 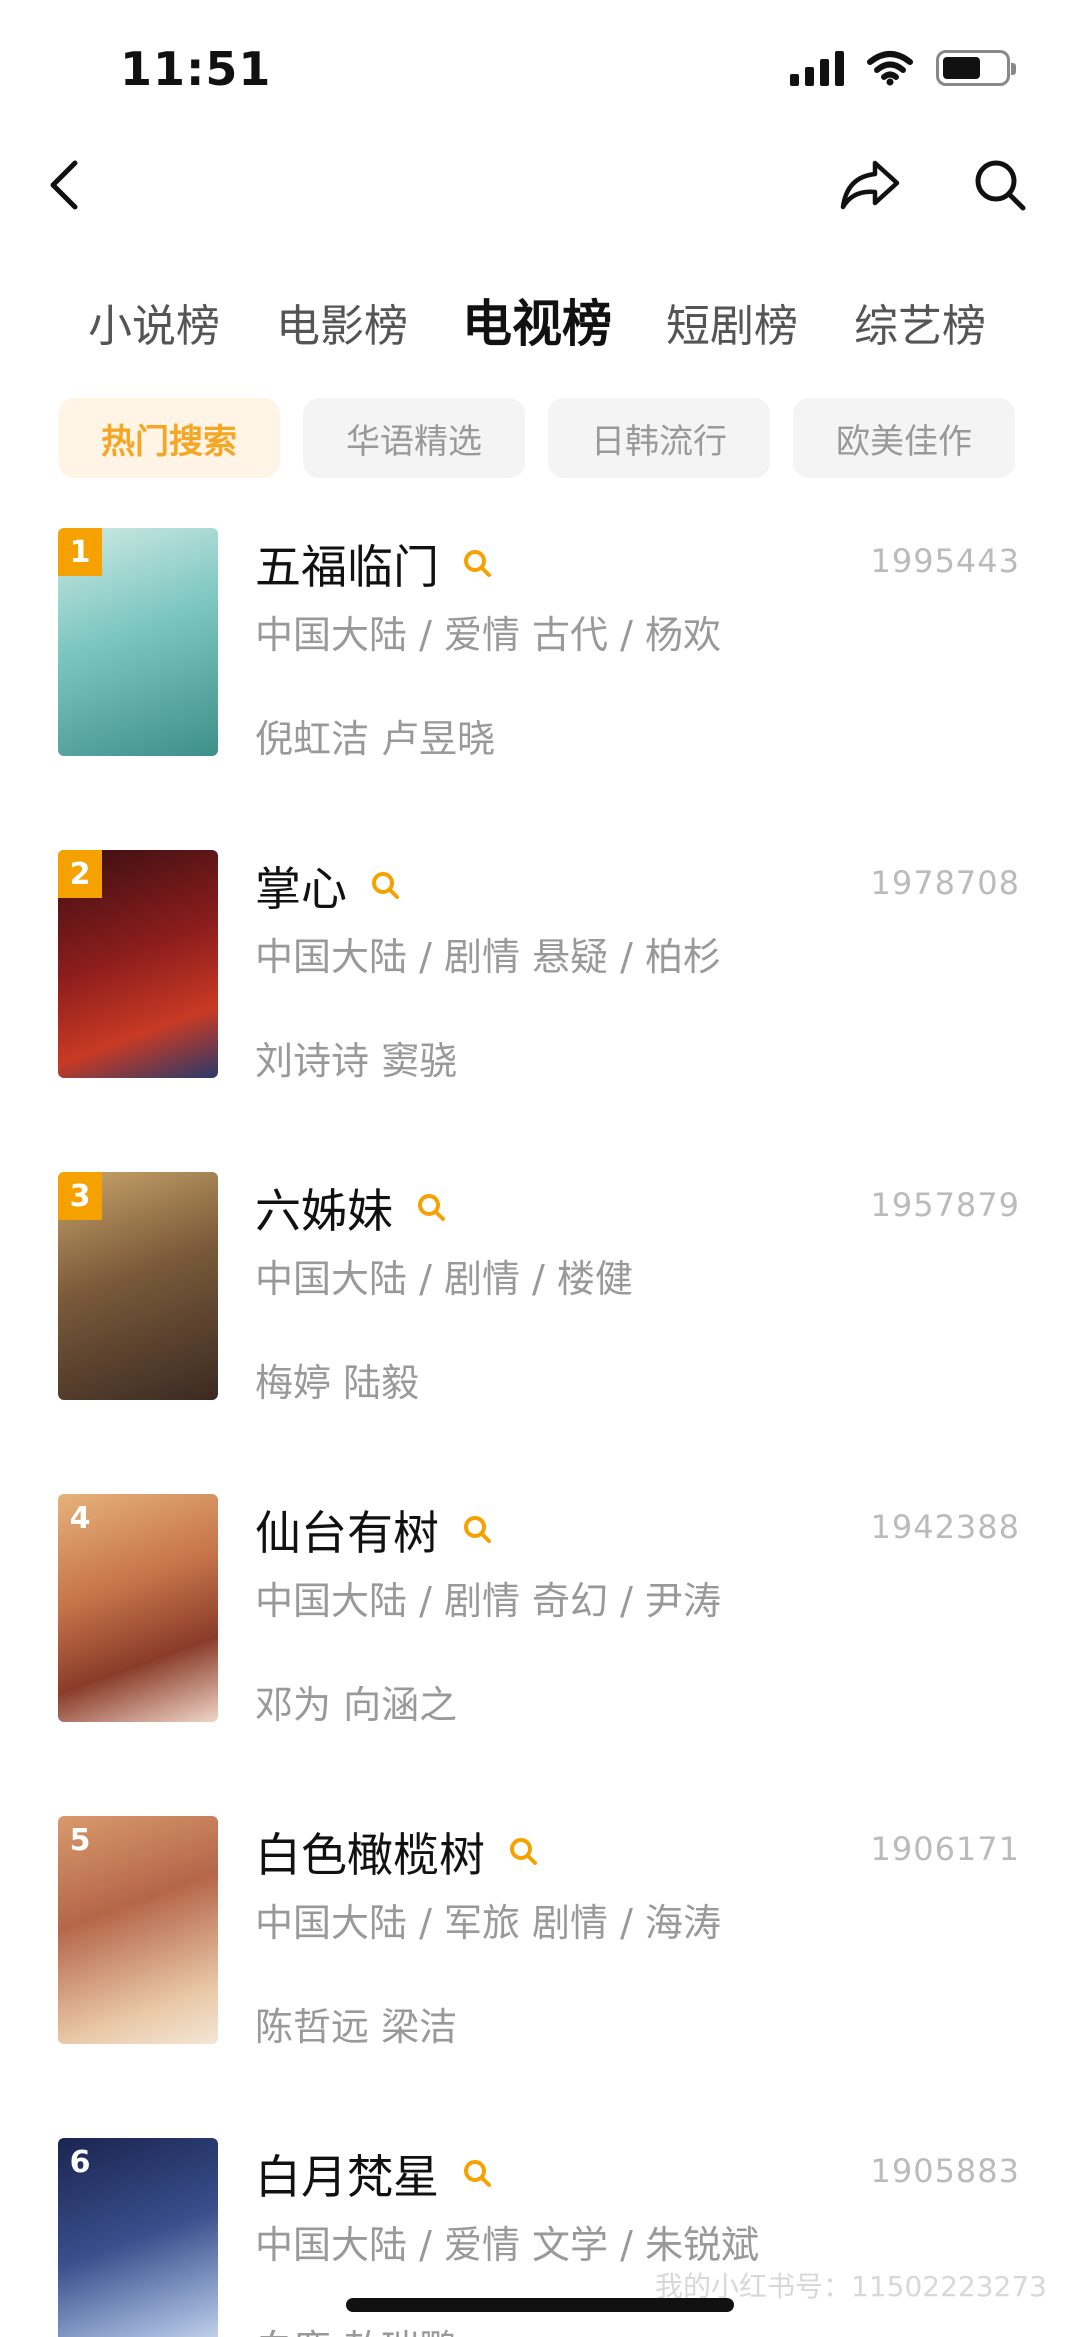 What do you see at coordinates (945, 2171) in the screenshot?
I see `search-count: 1905883` at bounding box center [945, 2171].